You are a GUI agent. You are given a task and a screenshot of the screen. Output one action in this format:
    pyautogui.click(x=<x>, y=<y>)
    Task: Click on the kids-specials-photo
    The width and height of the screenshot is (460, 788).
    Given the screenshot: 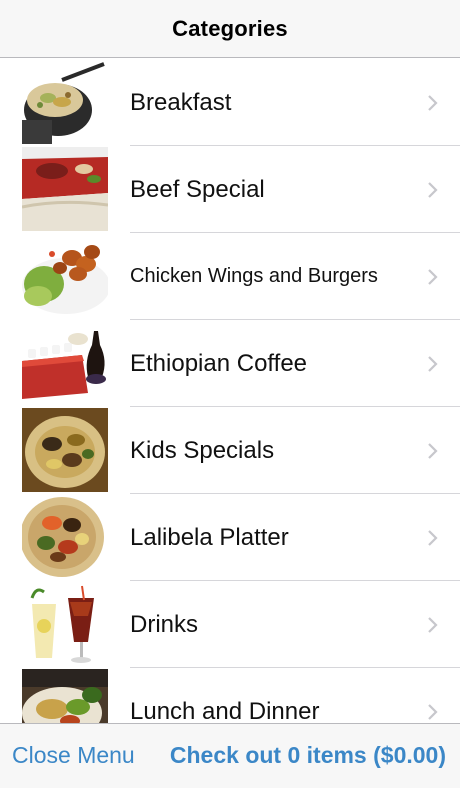 What is the action you would take?
    pyautogui.click(x=65, y=450)
    